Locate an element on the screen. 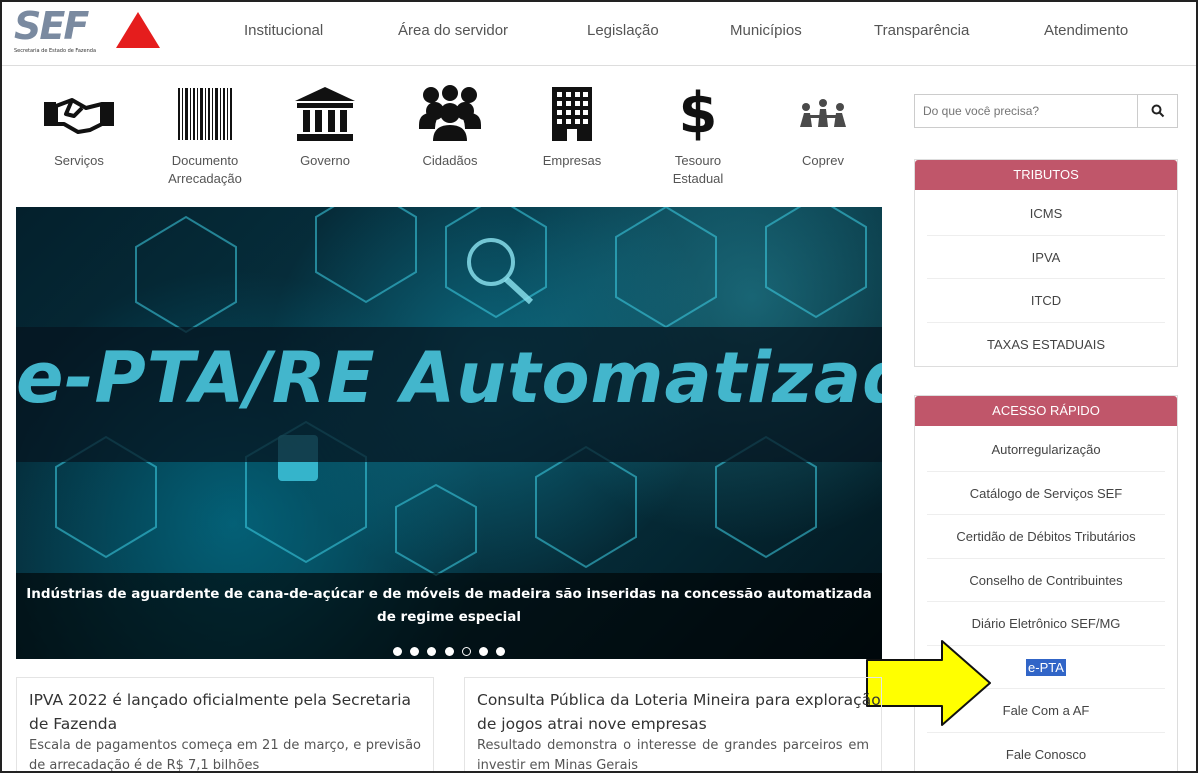 The height and width of the screenshot is (773, 1198). nav-legislacao: Legislação is located at coordinates (623, 30).